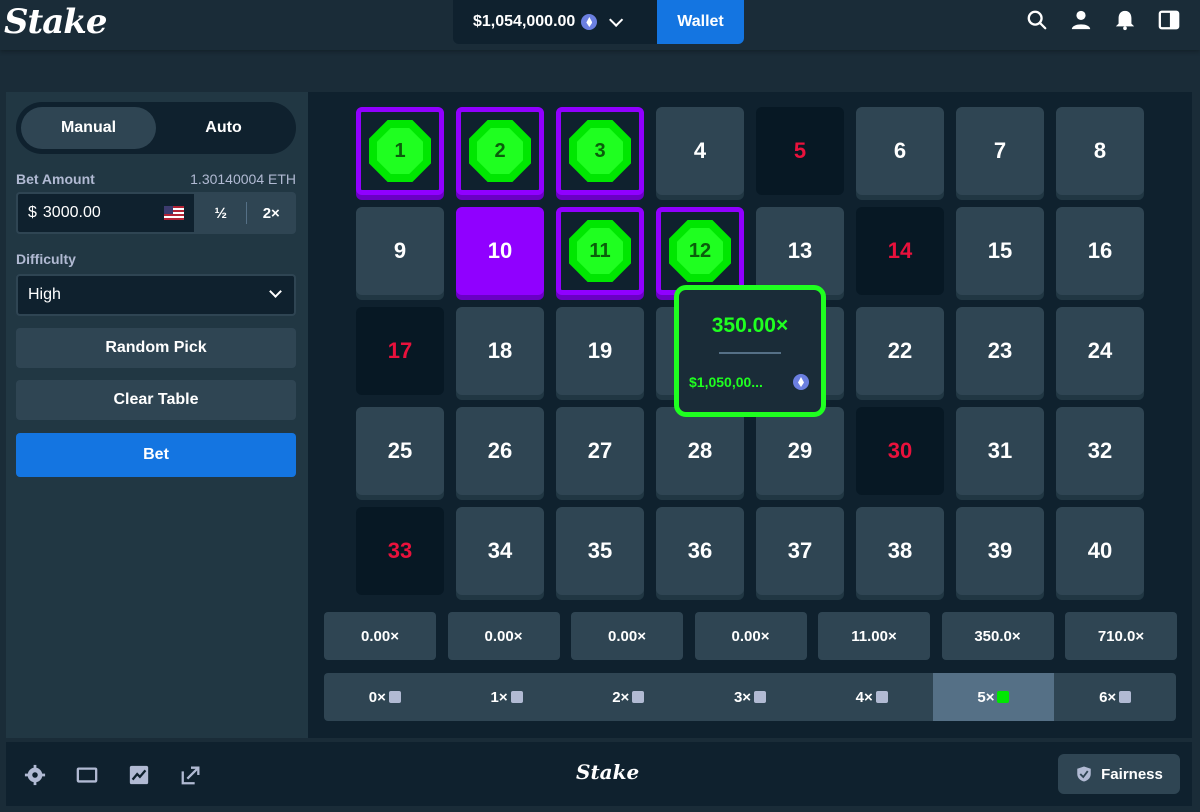  I want to click on tile-3: 3, so click(600, 151).